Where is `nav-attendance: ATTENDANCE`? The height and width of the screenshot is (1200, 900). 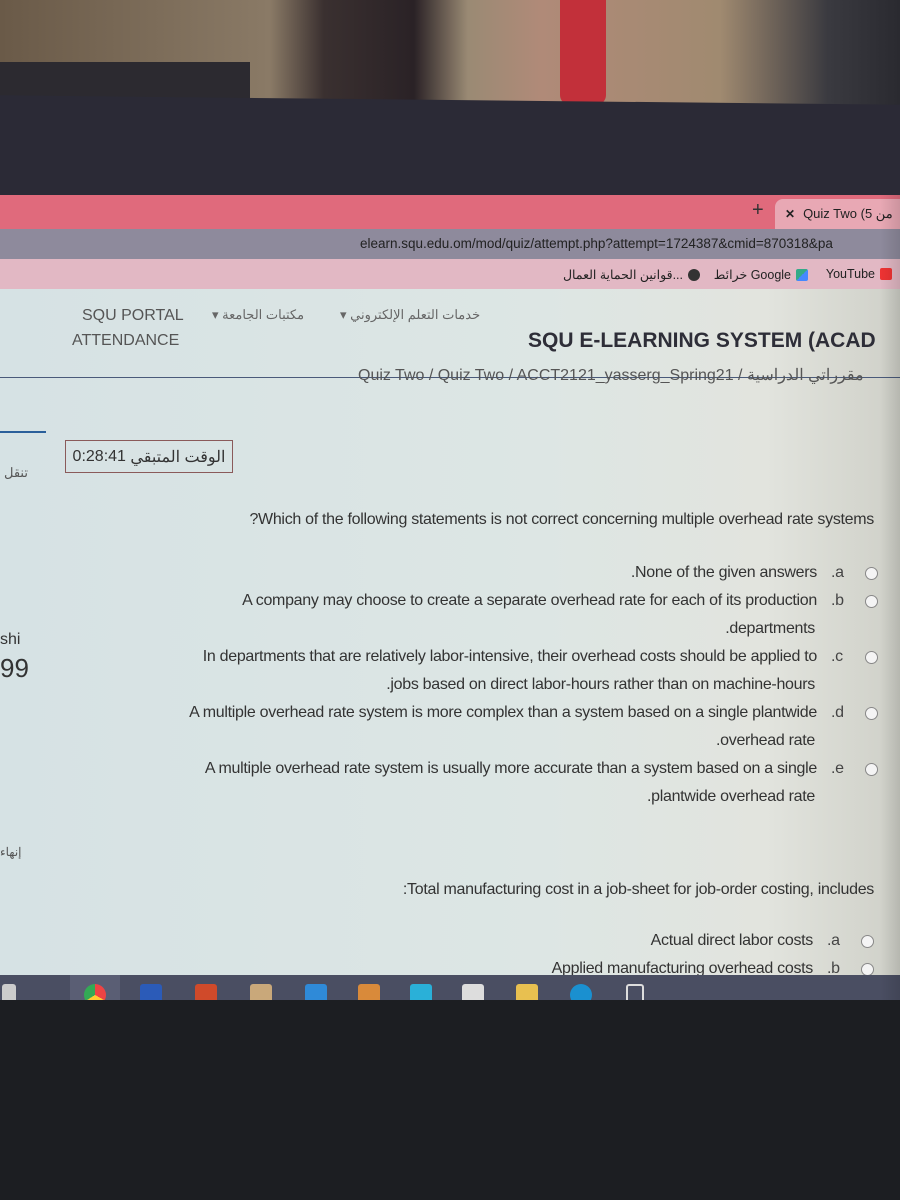 nav-attendance: ATTENDANCE is located at coordinates (125, 341).